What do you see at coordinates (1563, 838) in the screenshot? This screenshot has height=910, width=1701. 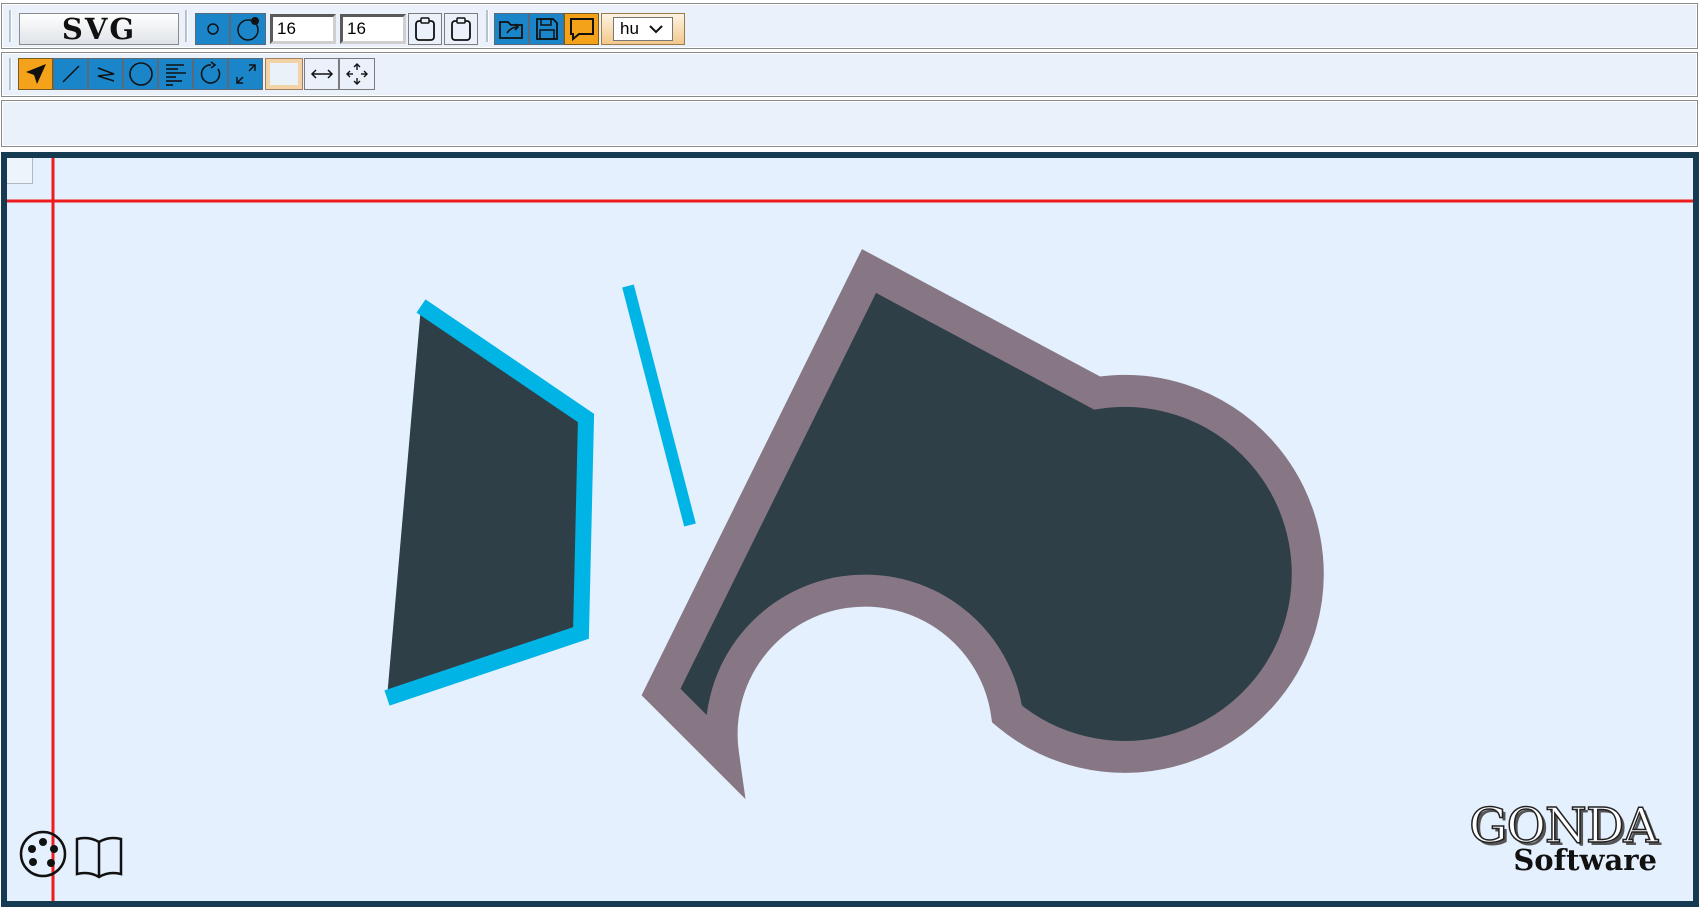 I see `gonda-logo: GONDA Software` at bounding box center [1563, 838].